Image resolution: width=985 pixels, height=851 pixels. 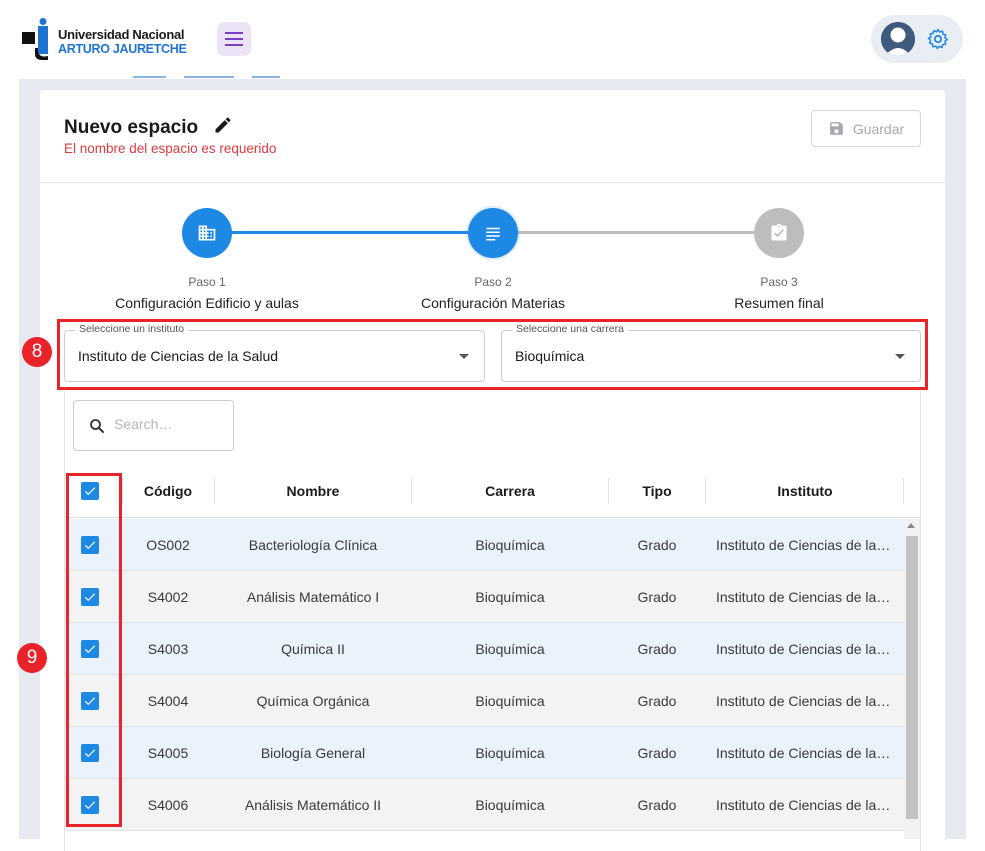 What do you see at coordinates (938, 39) in the screenshot?
I see `gear-icon` at bounding box center [938, 39].